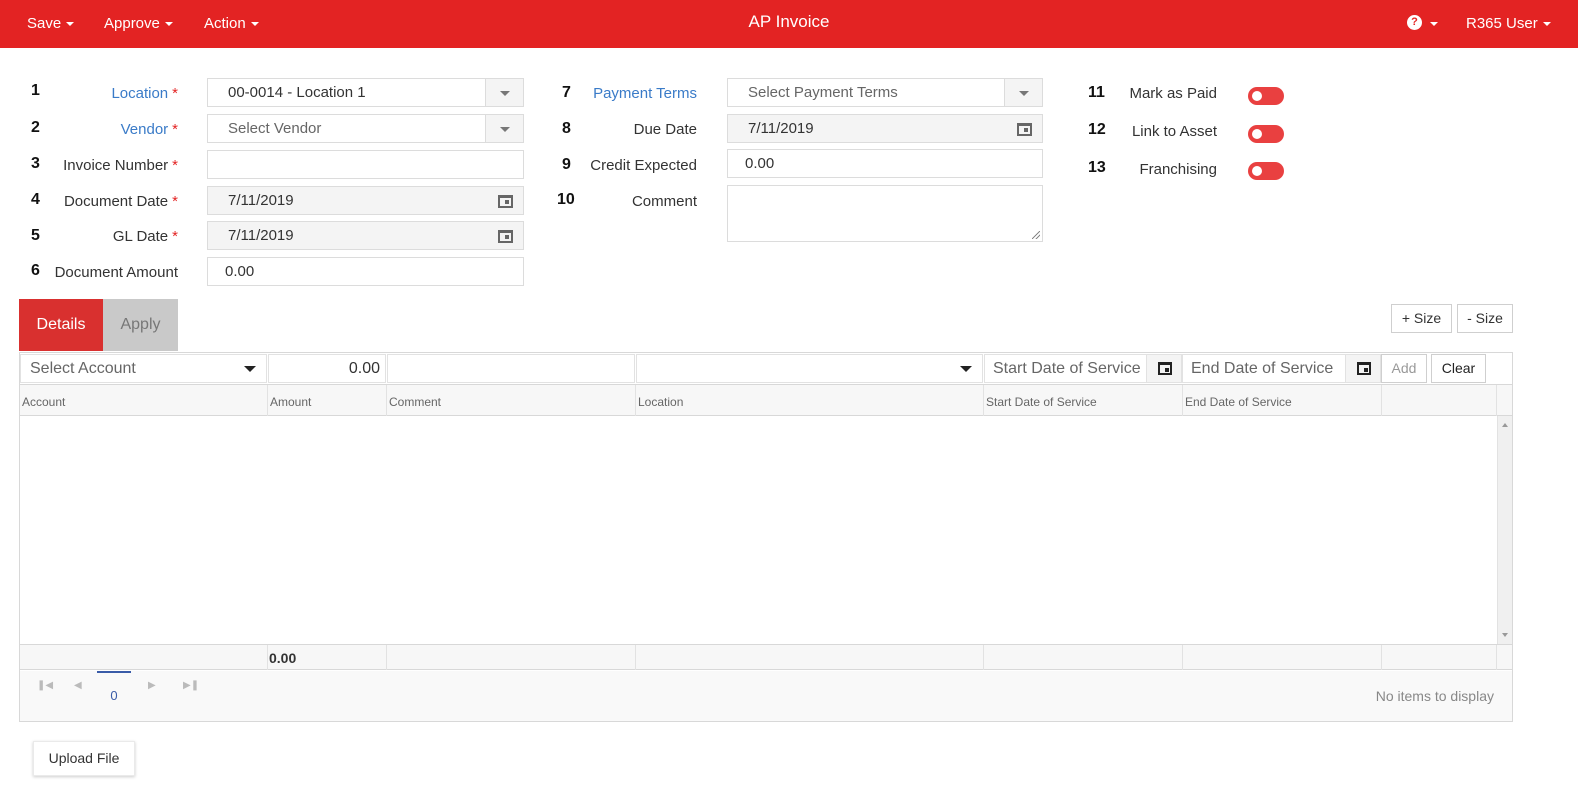  Describe the element at coordinates (1502, 23) in the screenshot. I see `user-name: R365 User` at that location.